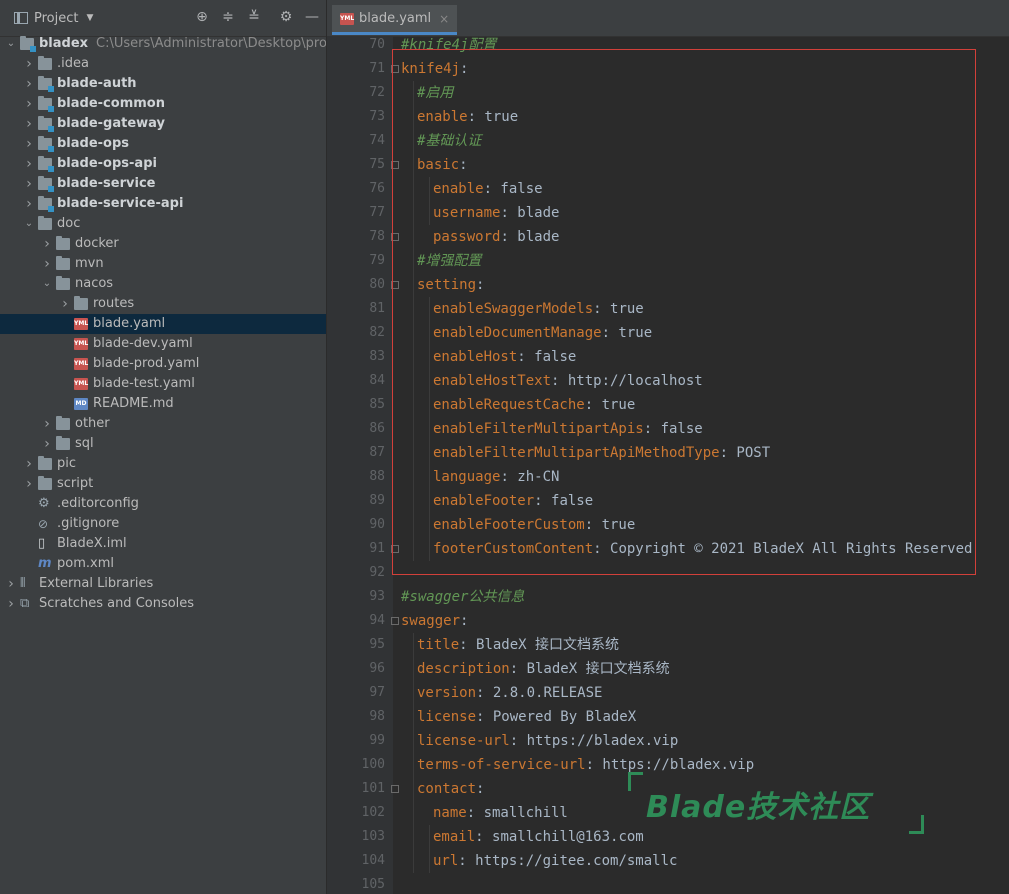 Image resolution: width=1009 pixels, height=894 pixels. What do you see at coordinates (228, 17) in the screenshot?
I see `expand-all-icon: ≑` at bounding box center [228, 17].